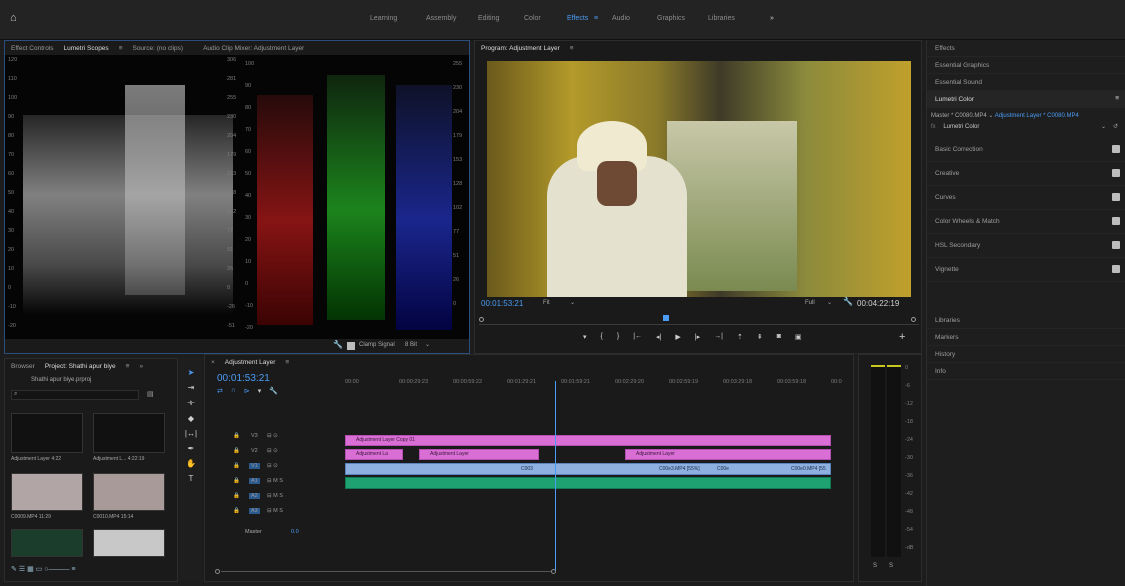 The width and height of the screenshot is (1125, 586). Describe the element at coordinates (891, 566) in the screenshot. I see `solo-right-button: S` at that location.